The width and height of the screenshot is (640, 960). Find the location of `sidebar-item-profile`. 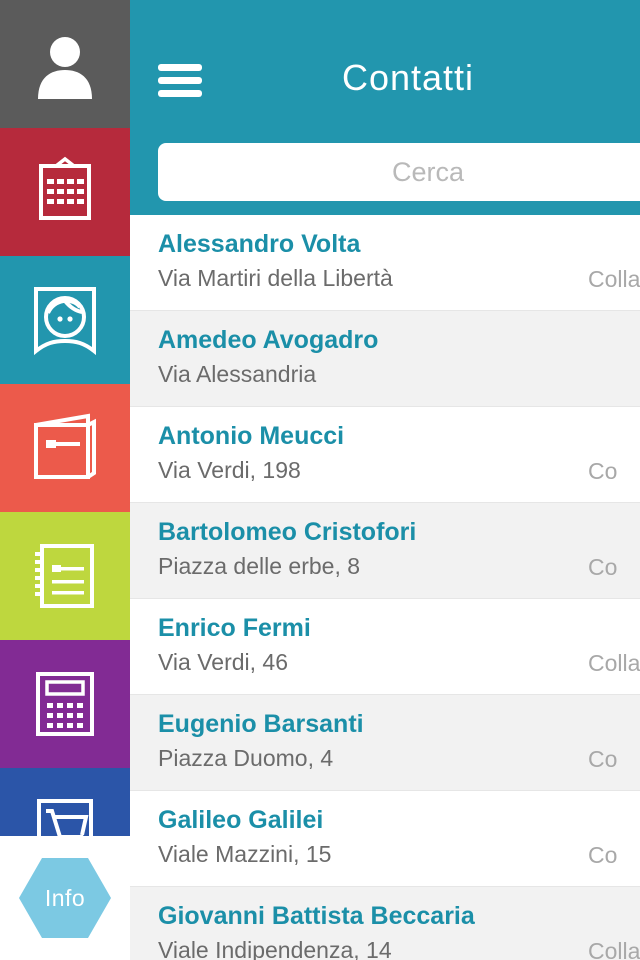

sidebar-item-profile is located at coordinates (65, 64).